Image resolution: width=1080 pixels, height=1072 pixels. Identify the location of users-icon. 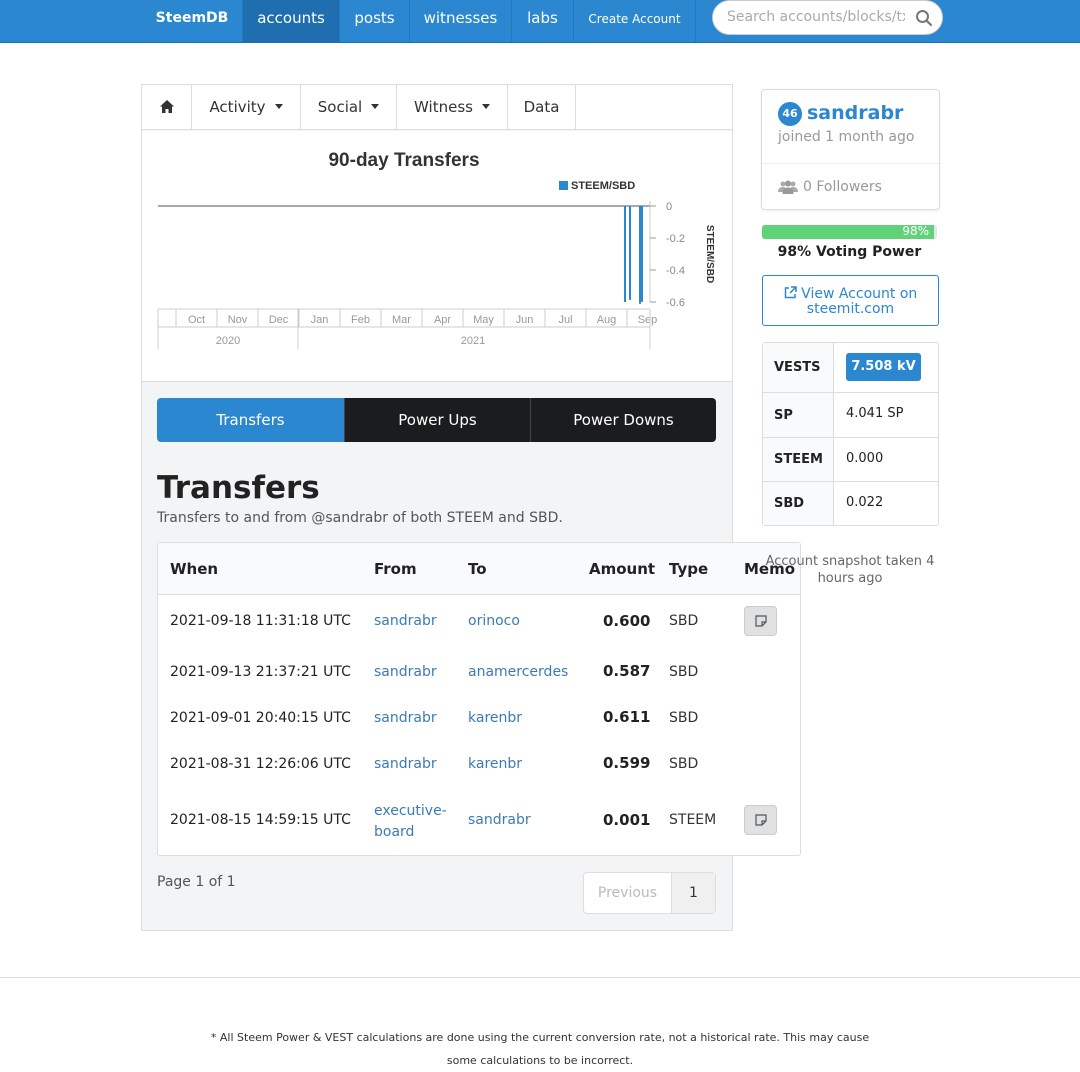
(788, 187).